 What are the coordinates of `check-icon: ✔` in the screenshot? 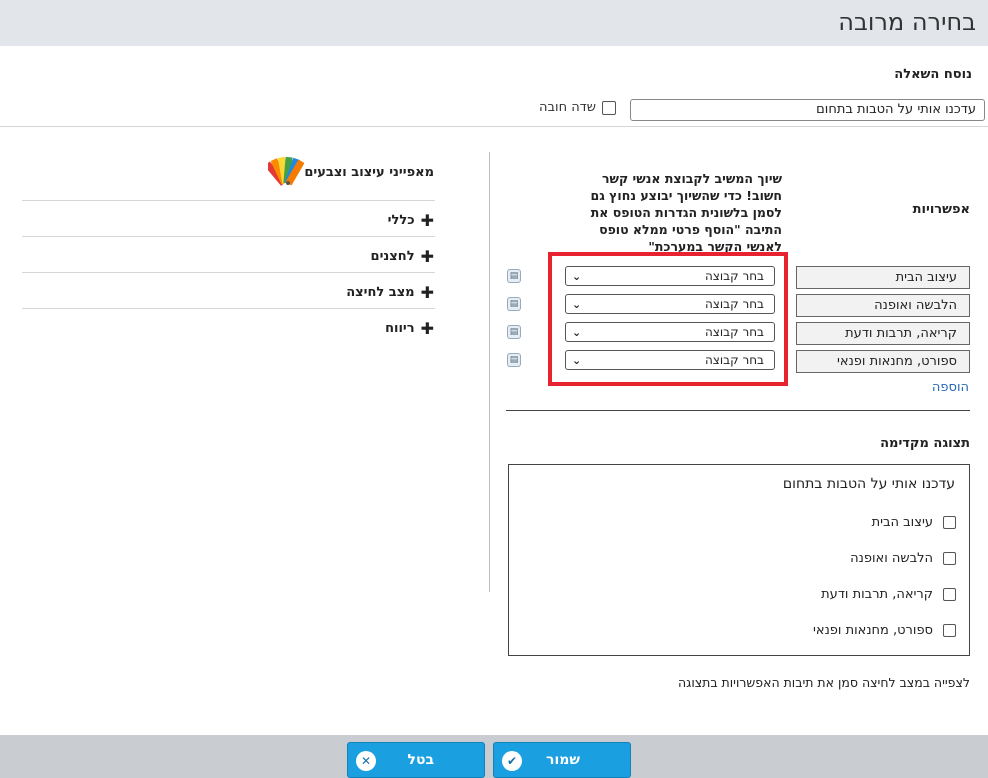 It's located at (512, 761).